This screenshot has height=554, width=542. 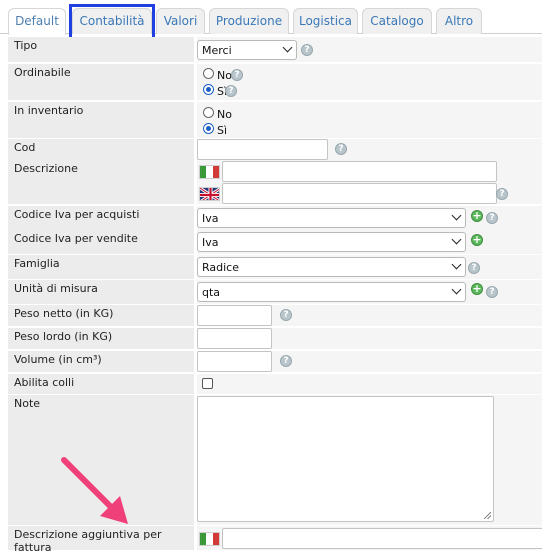 I want to click on tab-valori: Valori, so click(x=180, y=21).